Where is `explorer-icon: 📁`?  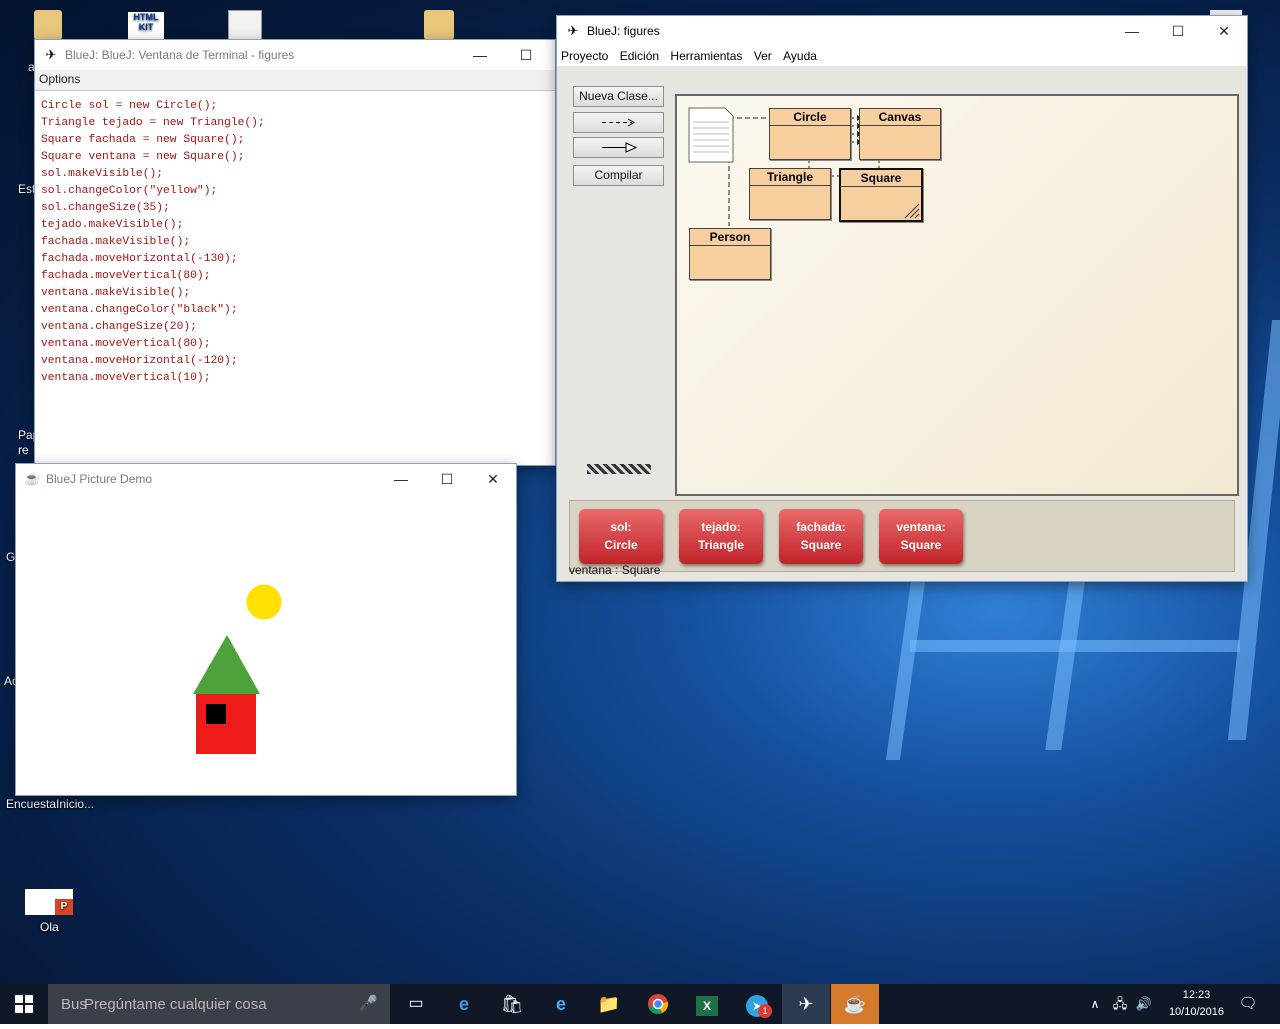
explorer-icon: 📁 is located at coordinates (609, 1004).